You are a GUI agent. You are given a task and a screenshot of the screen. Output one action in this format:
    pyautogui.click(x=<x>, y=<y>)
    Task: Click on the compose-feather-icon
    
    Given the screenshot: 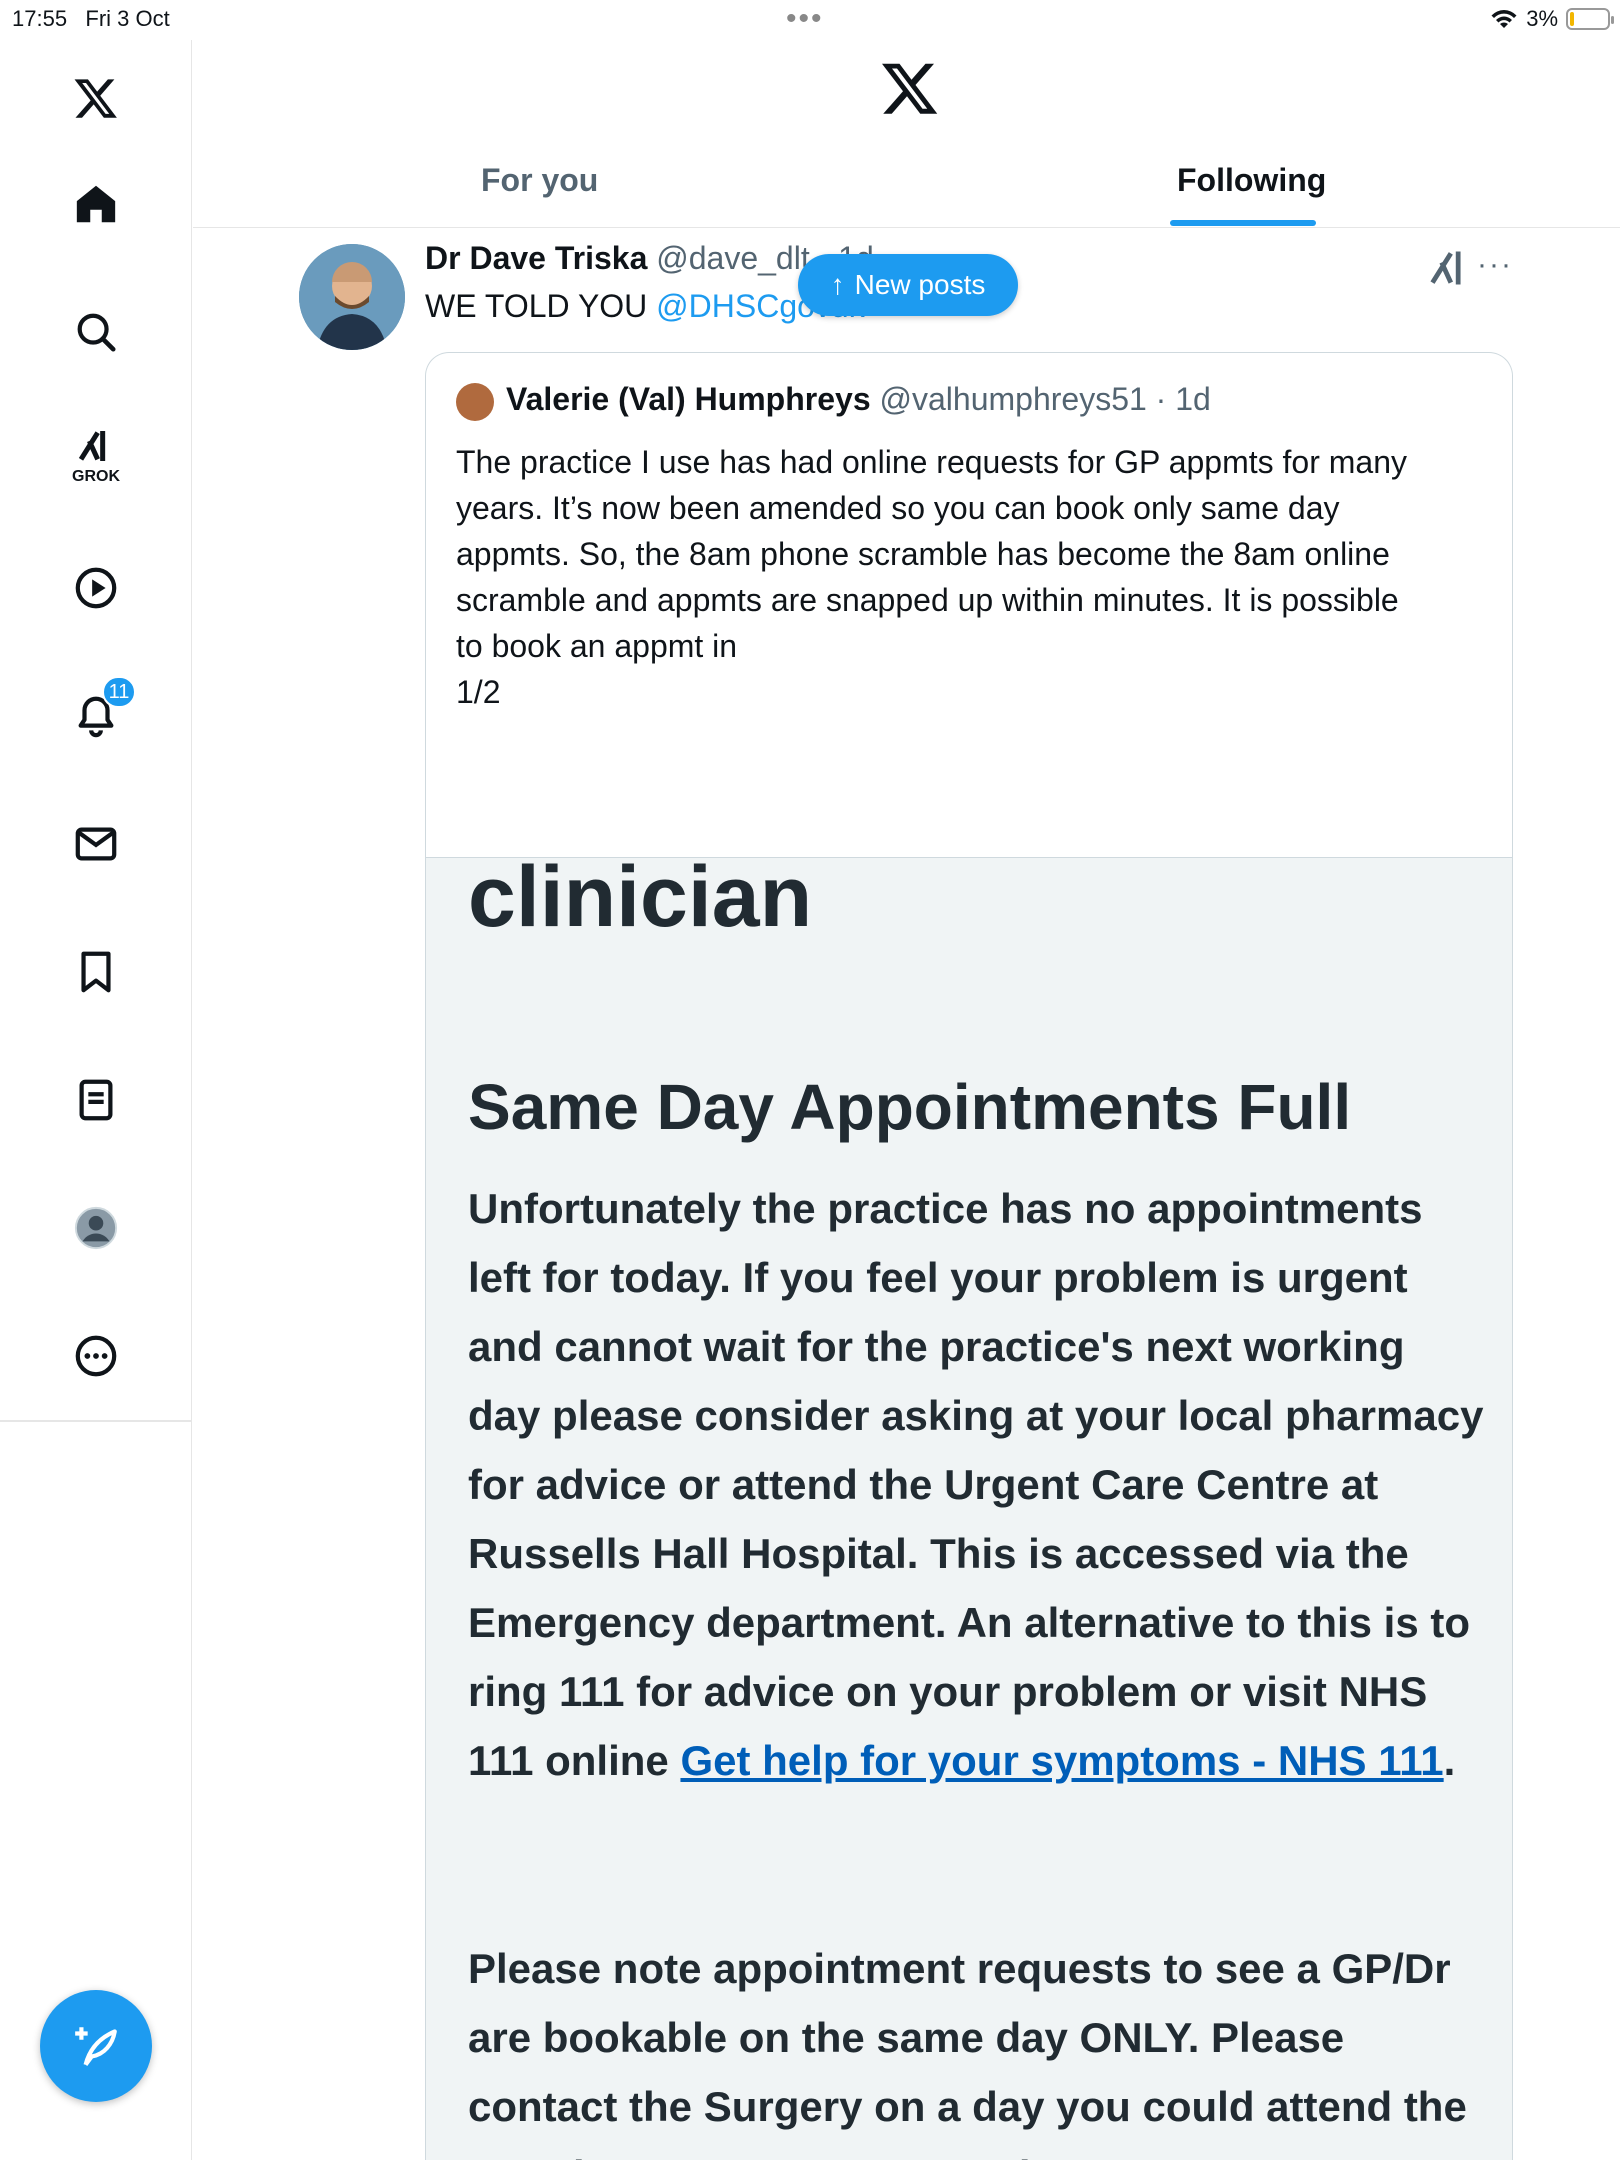 What is the action you would take?
    pyautogui.click(x=96, y=2046)
    